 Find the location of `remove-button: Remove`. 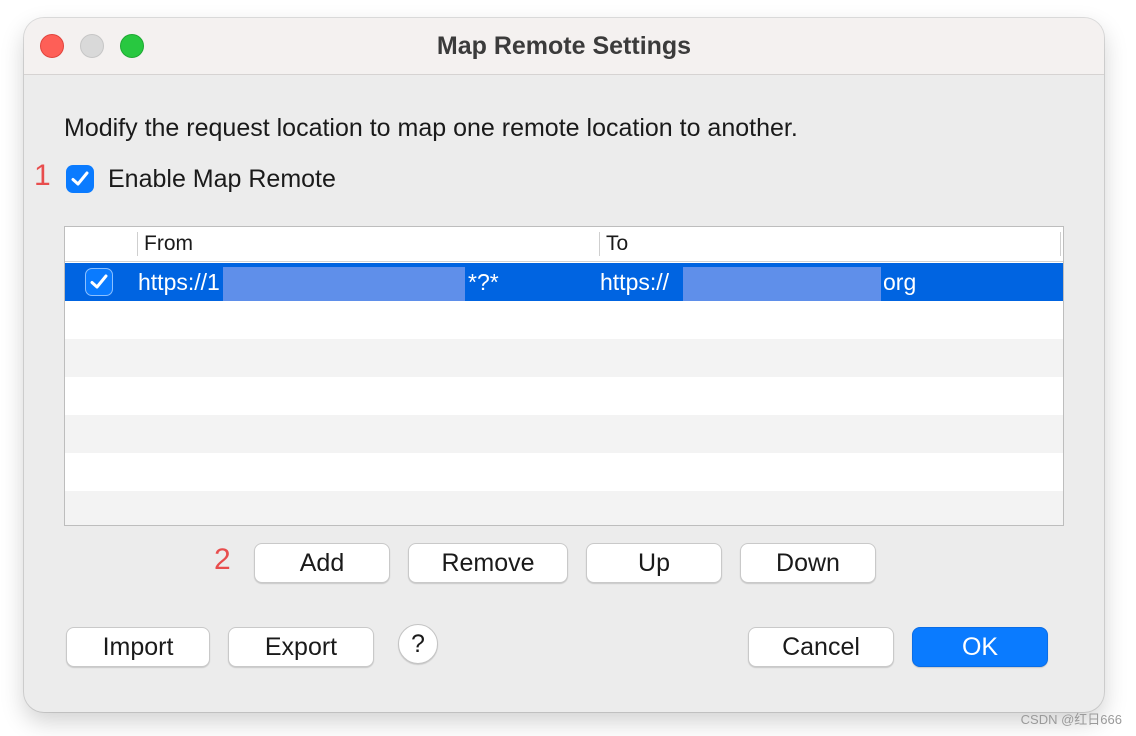

remove-button: Remove is located at coordinates (488, 563).